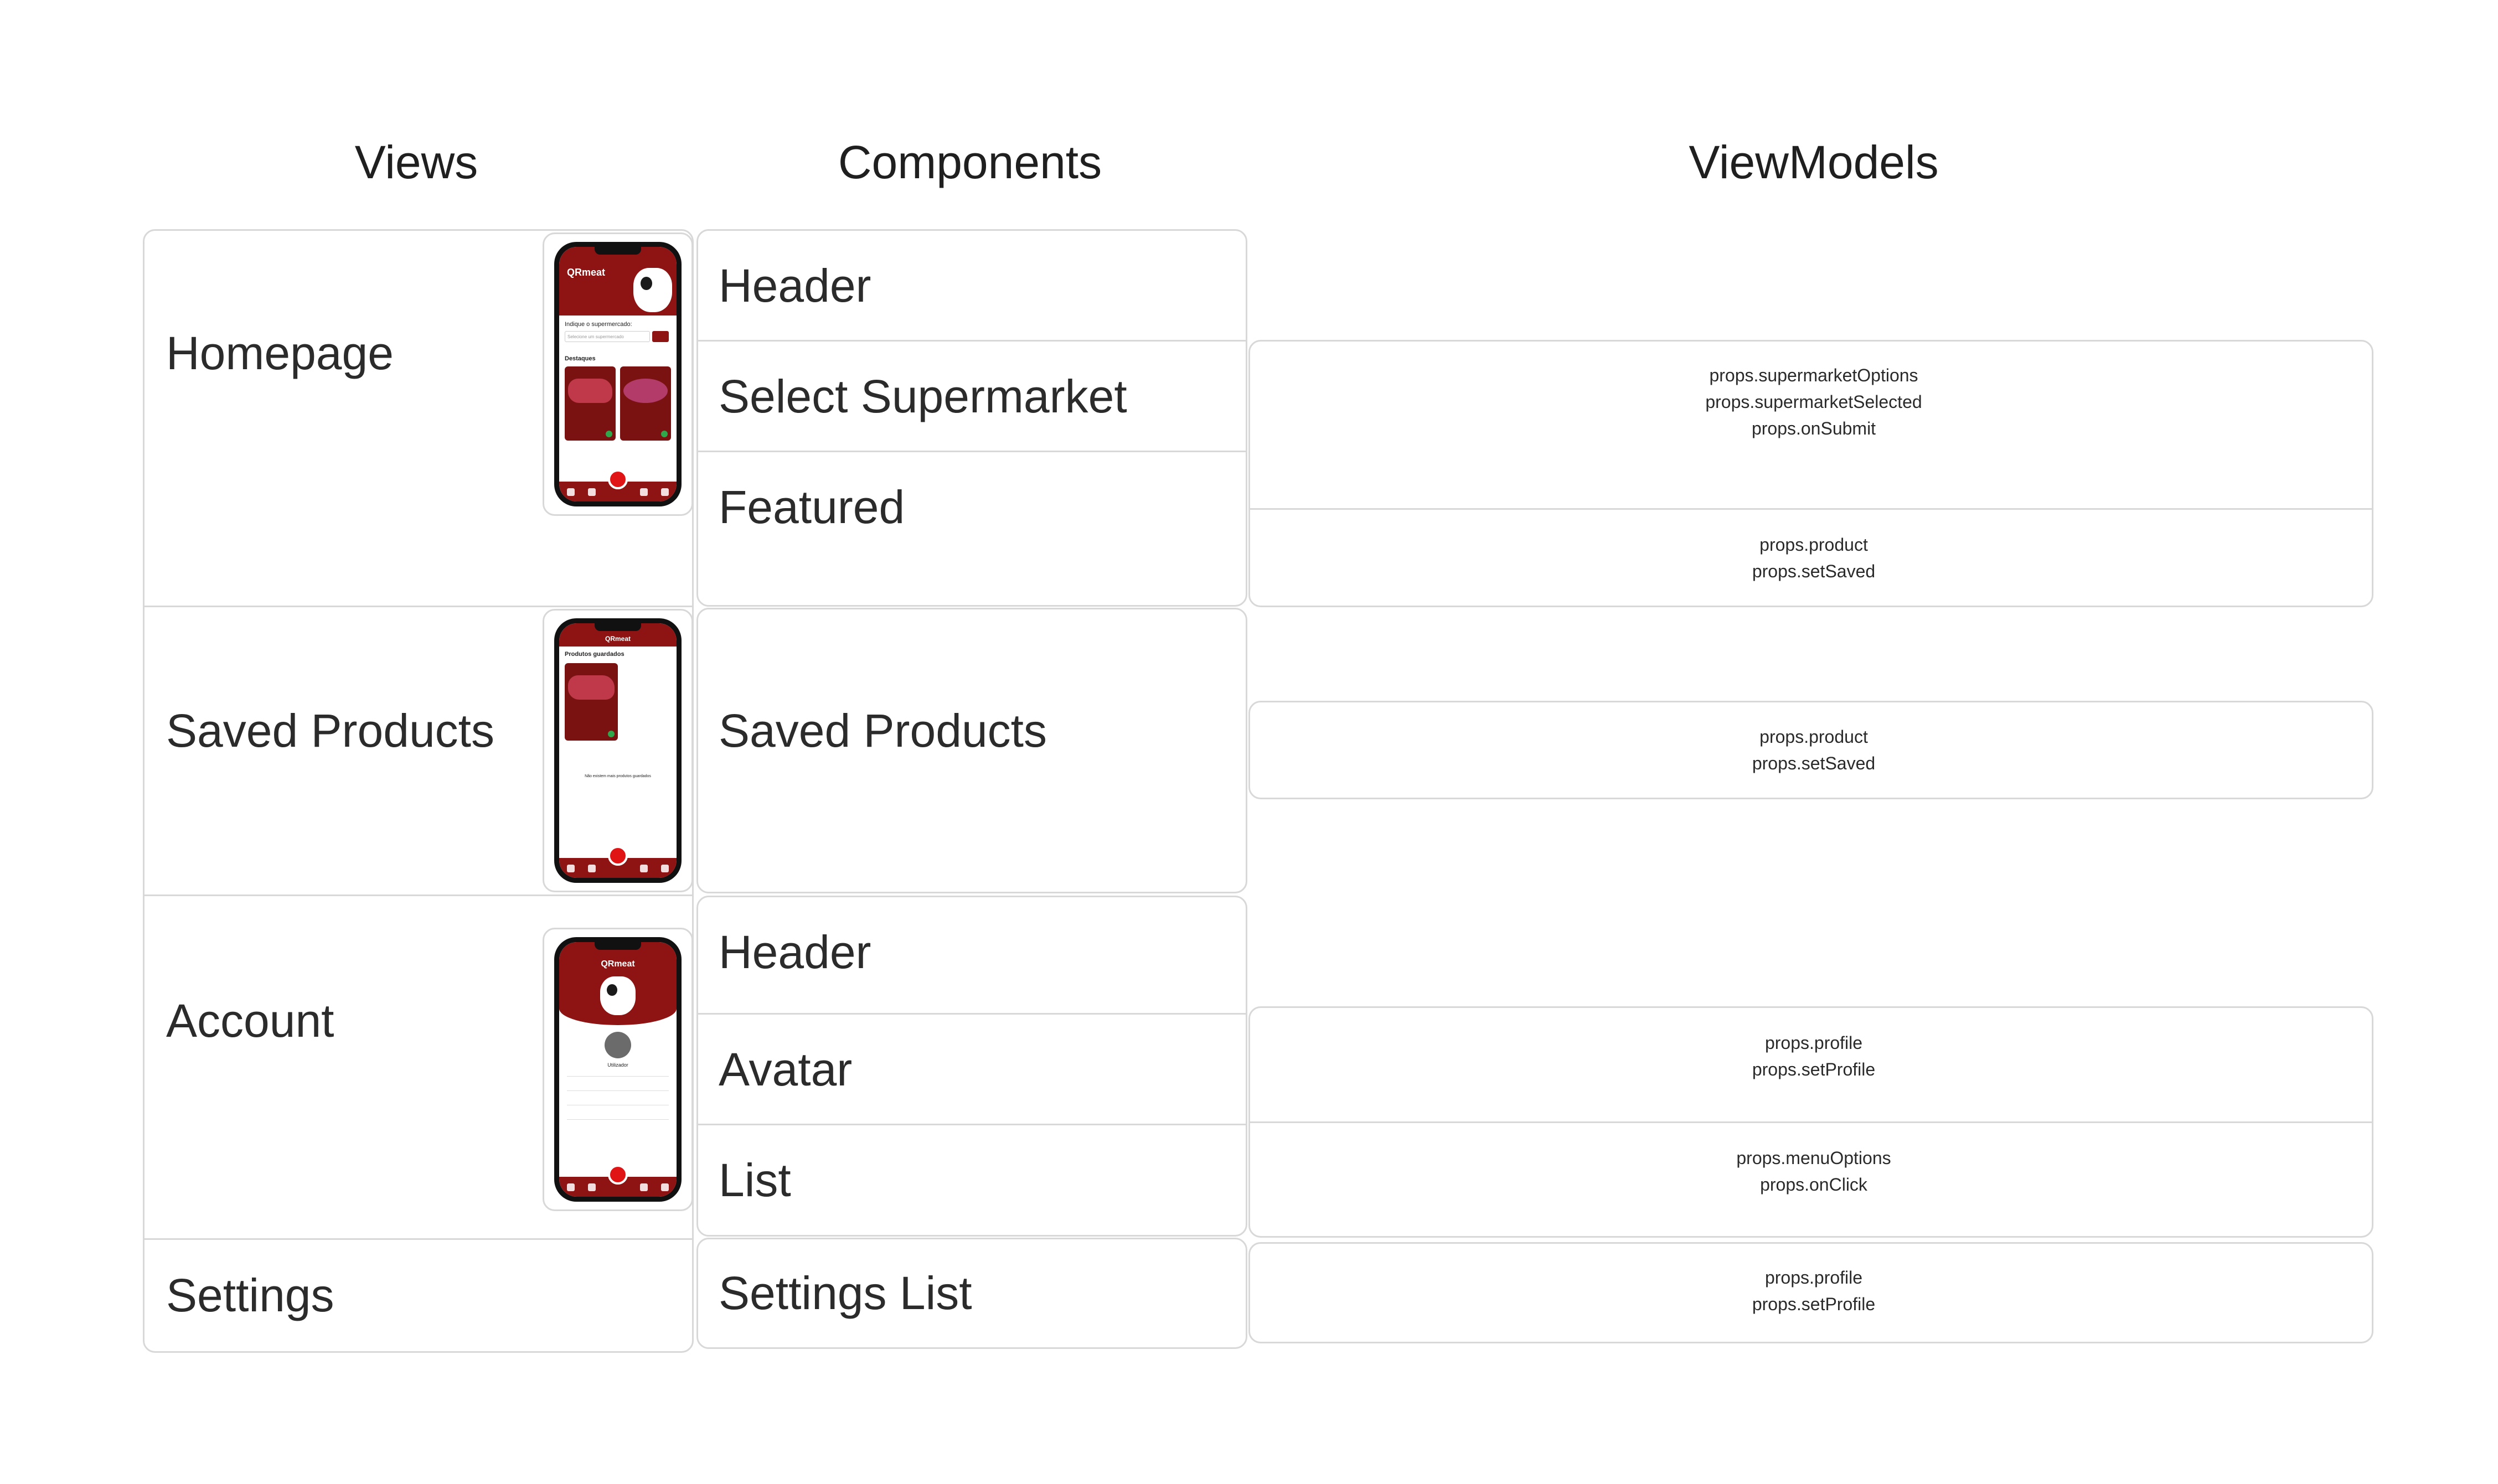 Image resolution: width=2498 pixels, height=1484 pixels. Describe the element at coordinates (280, 353) in the screenshot. I see `view-homepage-label: Homepage` at that location.